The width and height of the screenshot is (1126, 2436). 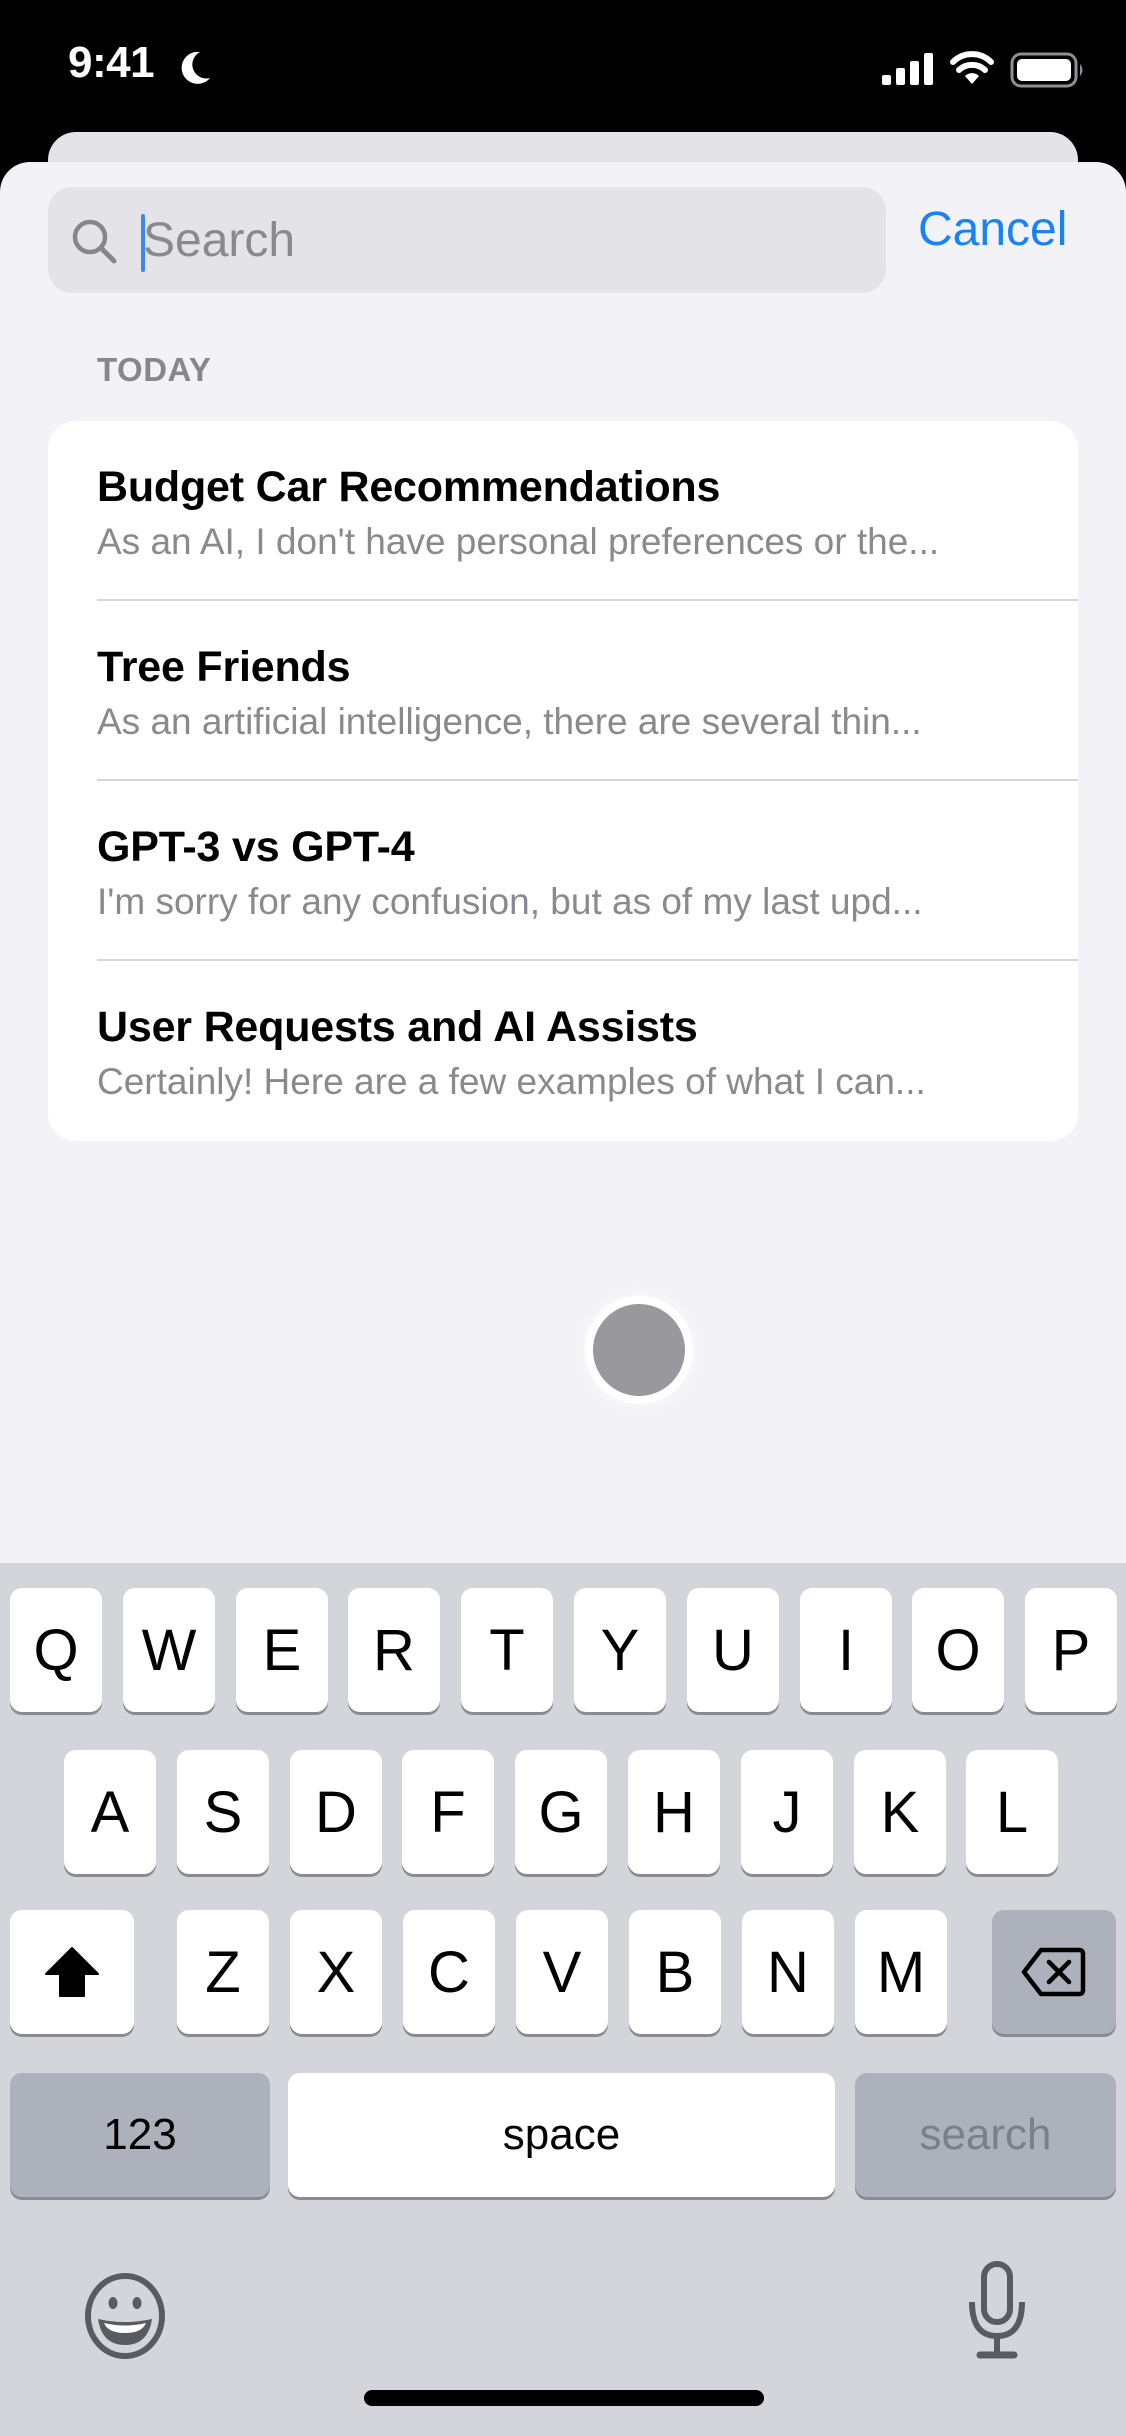 I want to click on conversation-title: User Requests and AI Assists, so click(x=397, y=1027).